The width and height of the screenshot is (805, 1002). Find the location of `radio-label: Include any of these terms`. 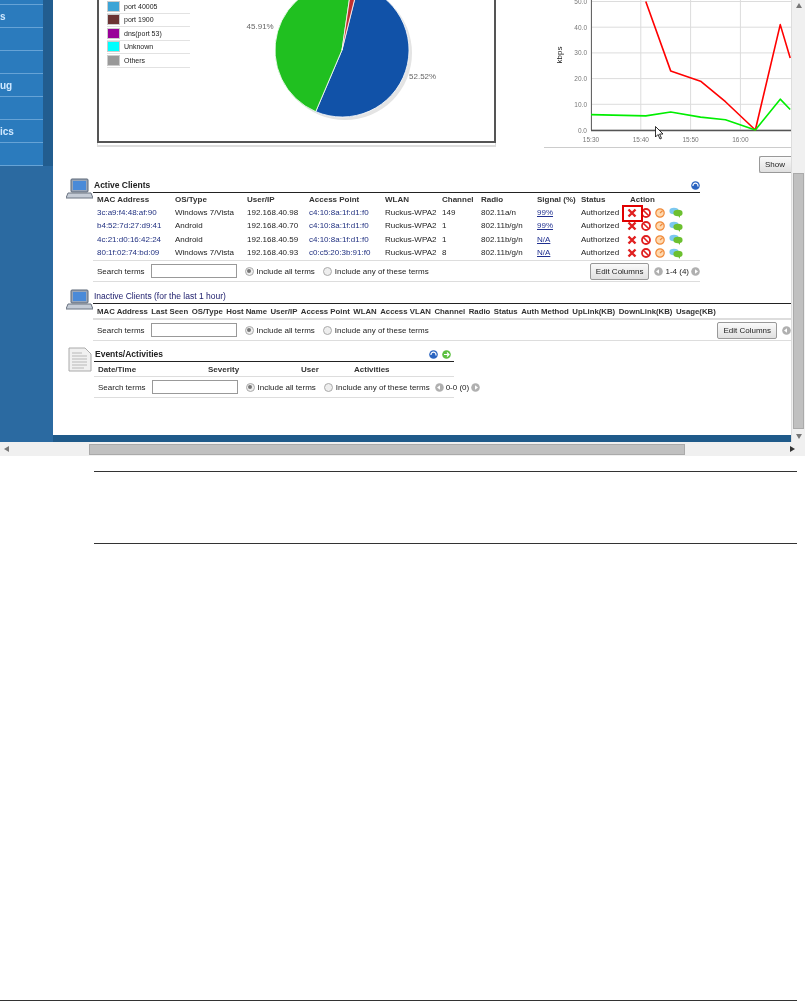

radio-label: Include any of these terms is located at coordinates (381, 330).